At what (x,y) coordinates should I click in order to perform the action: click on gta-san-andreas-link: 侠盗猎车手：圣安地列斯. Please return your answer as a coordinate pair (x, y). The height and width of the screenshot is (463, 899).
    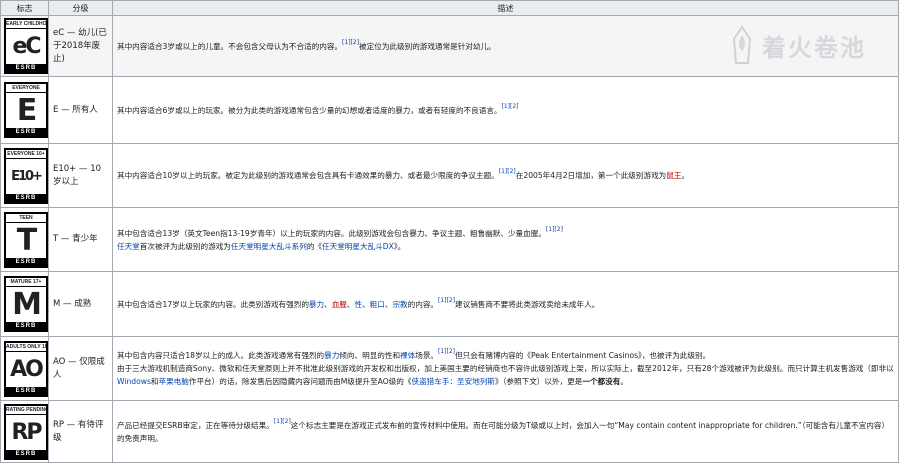
    Looking at the image, I should click on (454, 381).